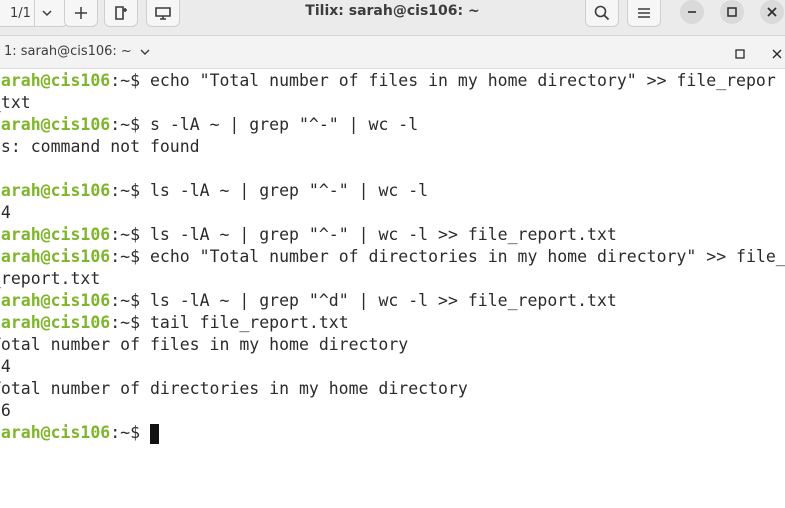  Describe the element at coordinates (279, 124) in the screenshot. I see `command-text: s -lA ~ | grep "^-" | wc -l` at that location.